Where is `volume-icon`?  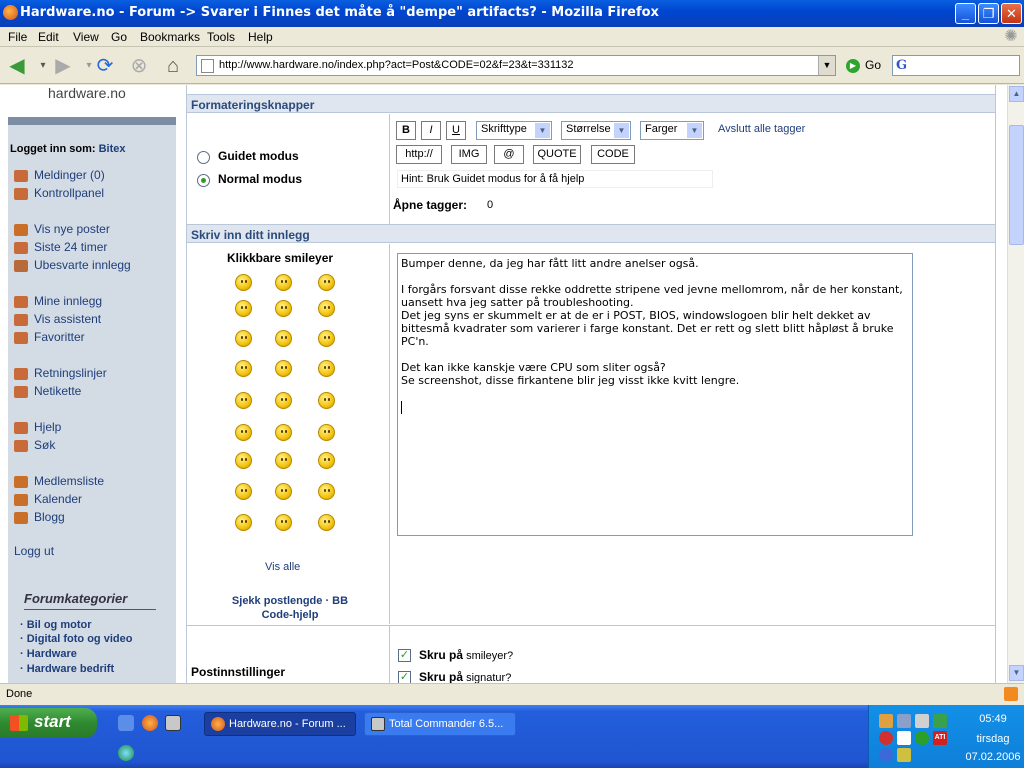 volume-icon is located at coordinates (904, 738).